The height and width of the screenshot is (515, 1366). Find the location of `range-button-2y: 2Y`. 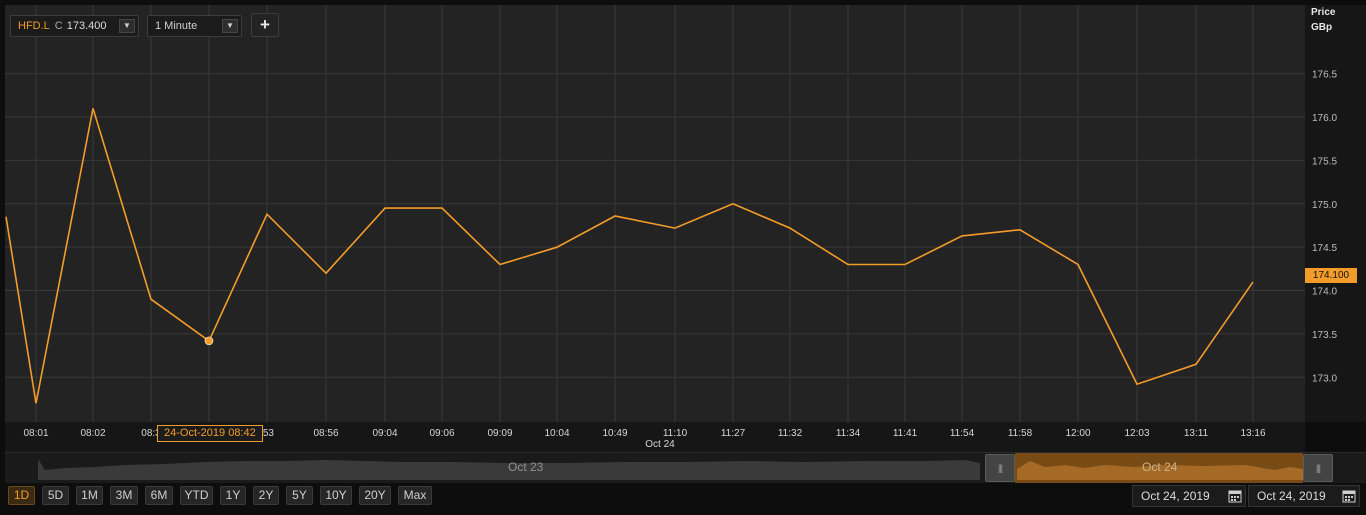

range-button-2y: 2Y is located at coordinates (266, 495).